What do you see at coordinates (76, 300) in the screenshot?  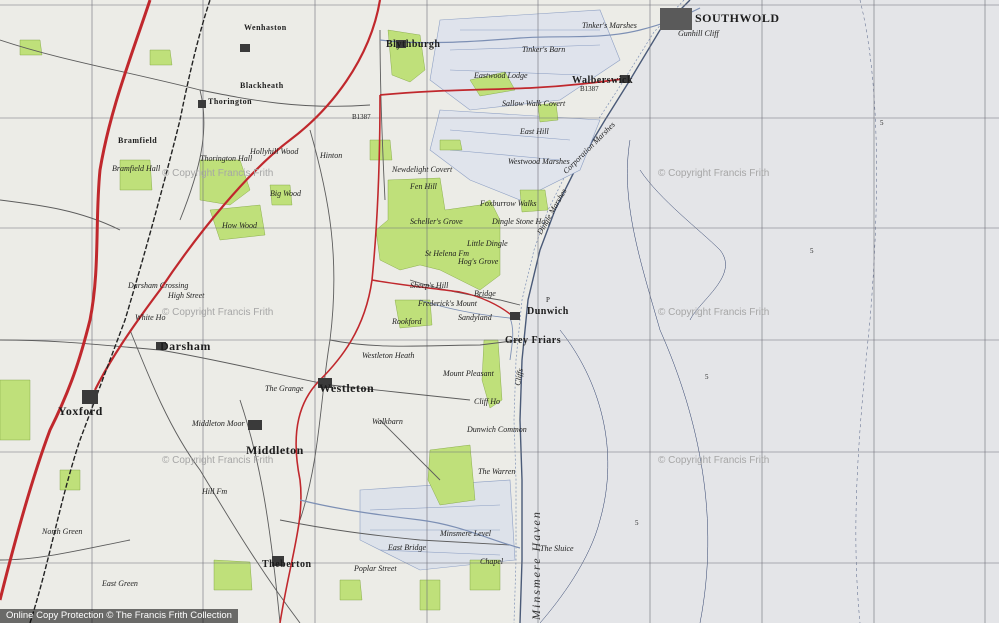 I see `road-a12` at bounding box center [76, 300].